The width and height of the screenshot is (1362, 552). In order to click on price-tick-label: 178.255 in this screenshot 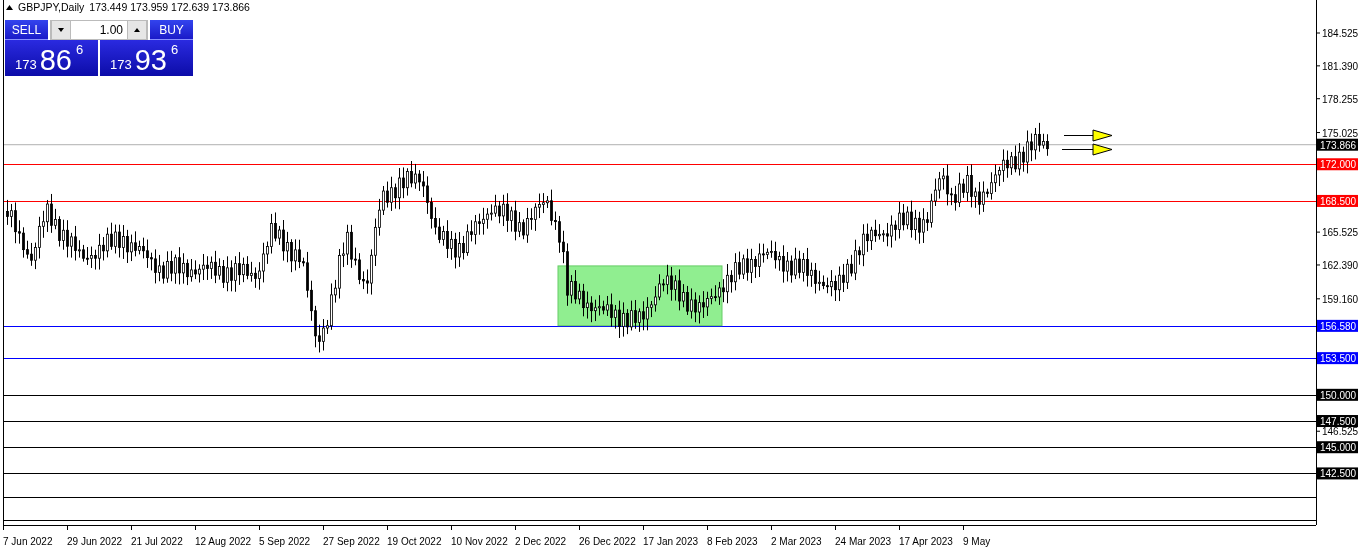, I will do `click(1340, 99)`.